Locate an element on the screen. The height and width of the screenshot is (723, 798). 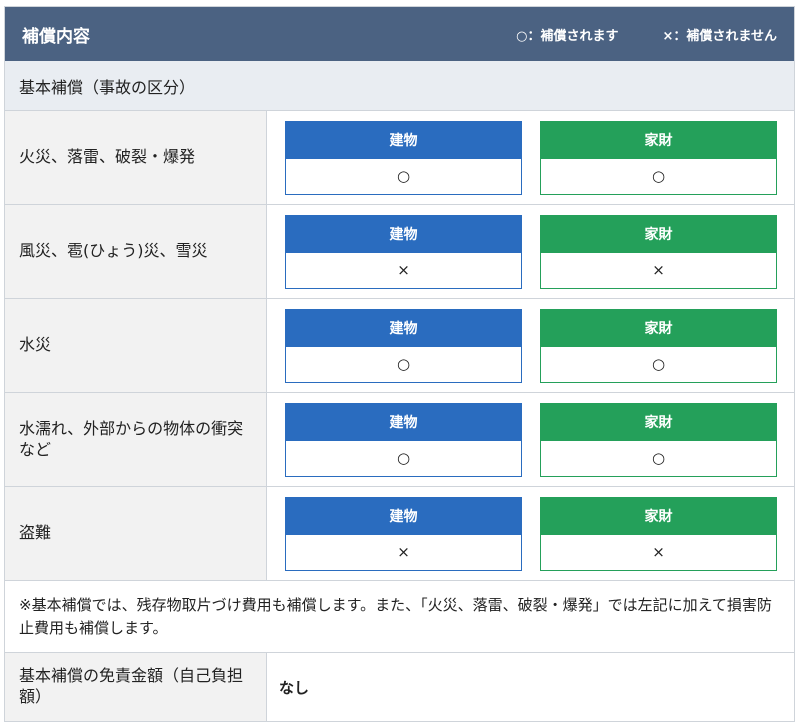
table-row: 水災 建物 ○ 家財 ○ is located at coordinates (399, 346).